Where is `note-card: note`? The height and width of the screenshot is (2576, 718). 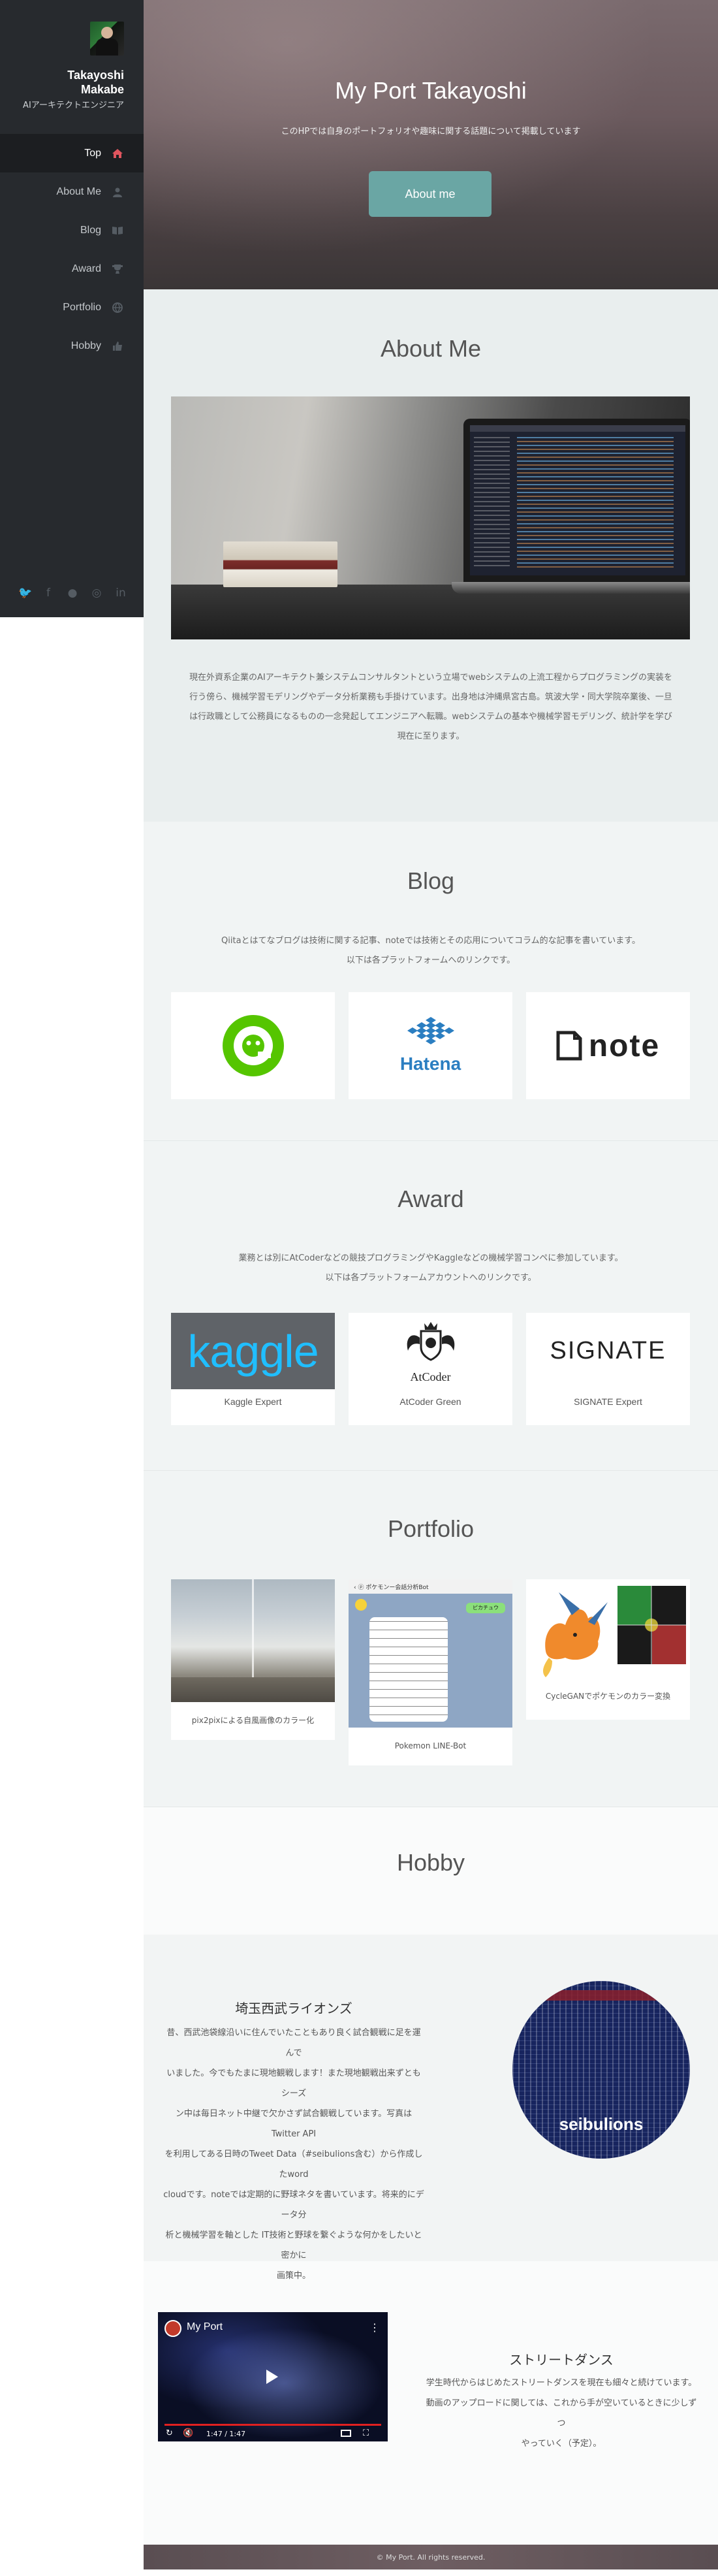 note-card: note is located at coordinates (608, 1045).